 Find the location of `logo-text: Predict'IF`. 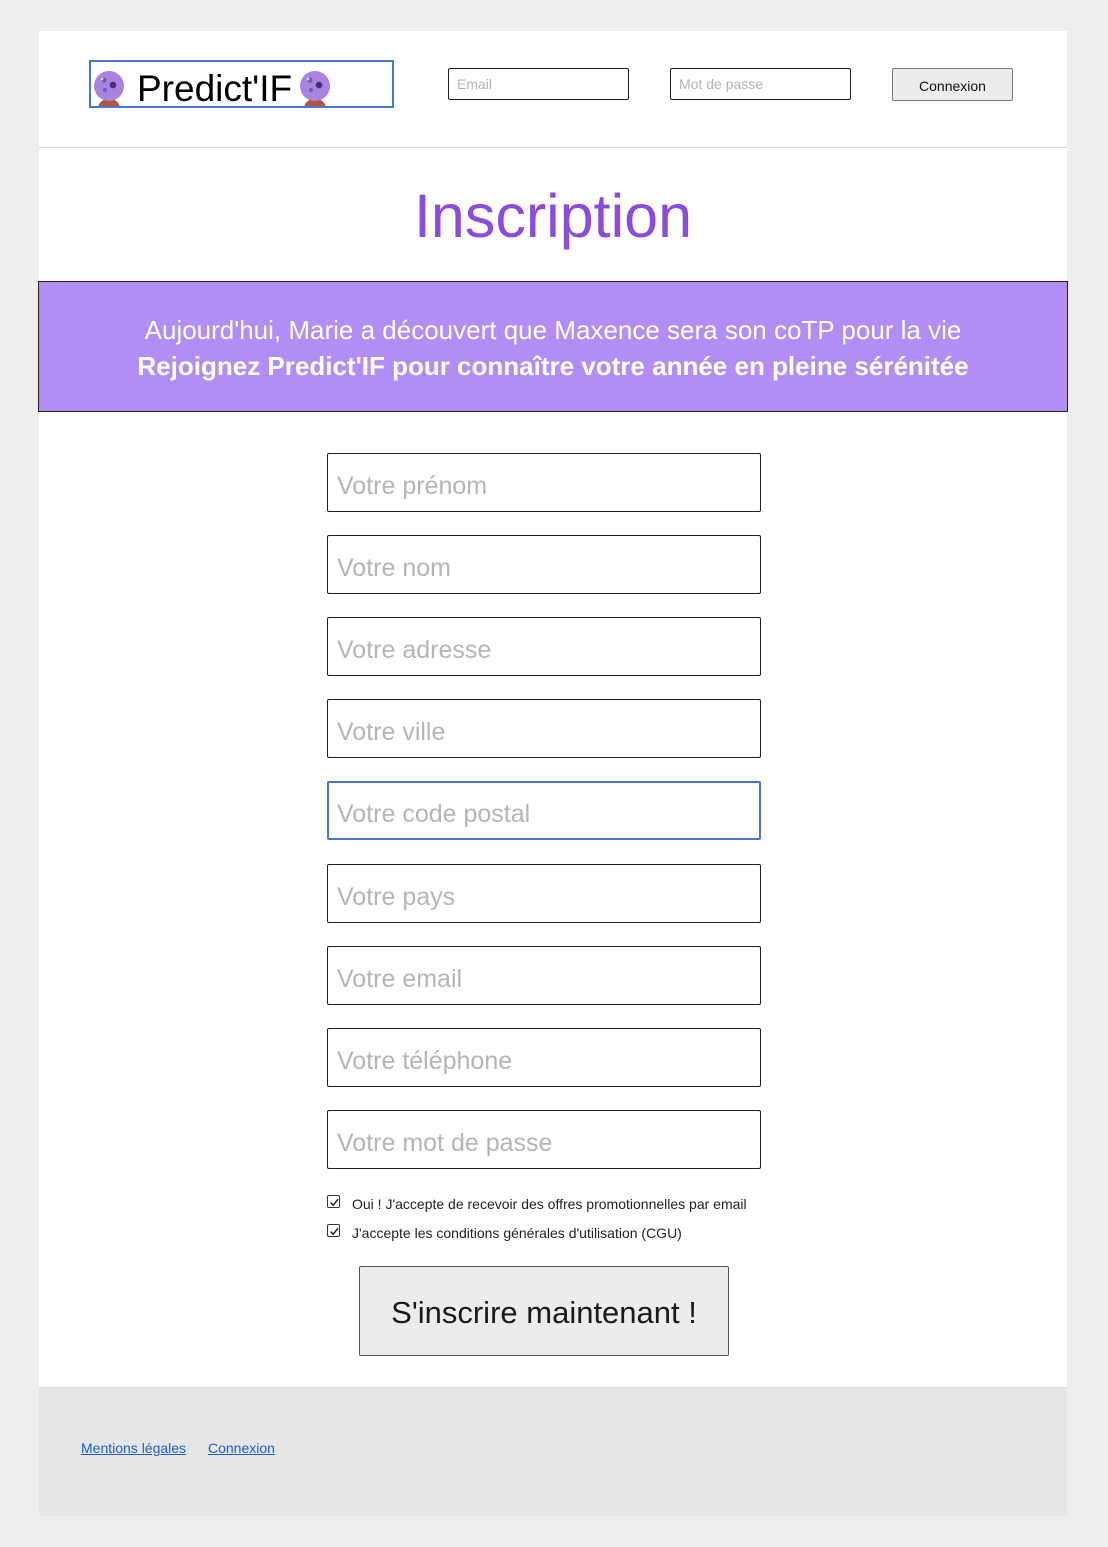

logo-text: Predict'IF is located at coordinates (215, 88).